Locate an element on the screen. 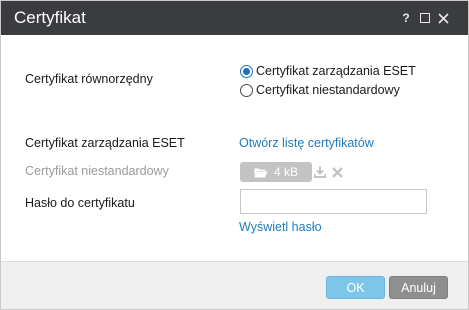  management-certificate-label: Certyfikat zarządzania ESET is located at coordinates (105, 143).